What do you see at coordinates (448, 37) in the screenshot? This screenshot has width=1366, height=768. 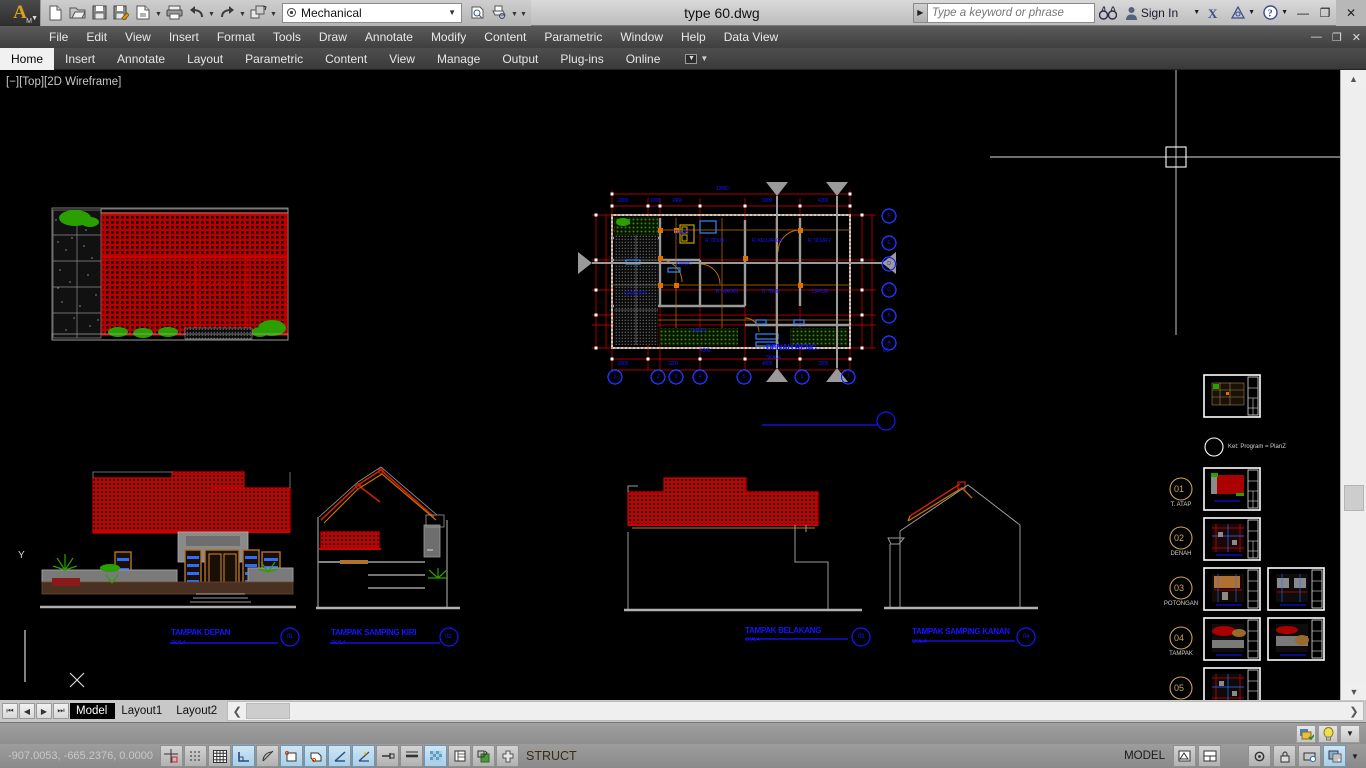 I see `menu-item-modify: Modify` at bounding box center [448, 37].